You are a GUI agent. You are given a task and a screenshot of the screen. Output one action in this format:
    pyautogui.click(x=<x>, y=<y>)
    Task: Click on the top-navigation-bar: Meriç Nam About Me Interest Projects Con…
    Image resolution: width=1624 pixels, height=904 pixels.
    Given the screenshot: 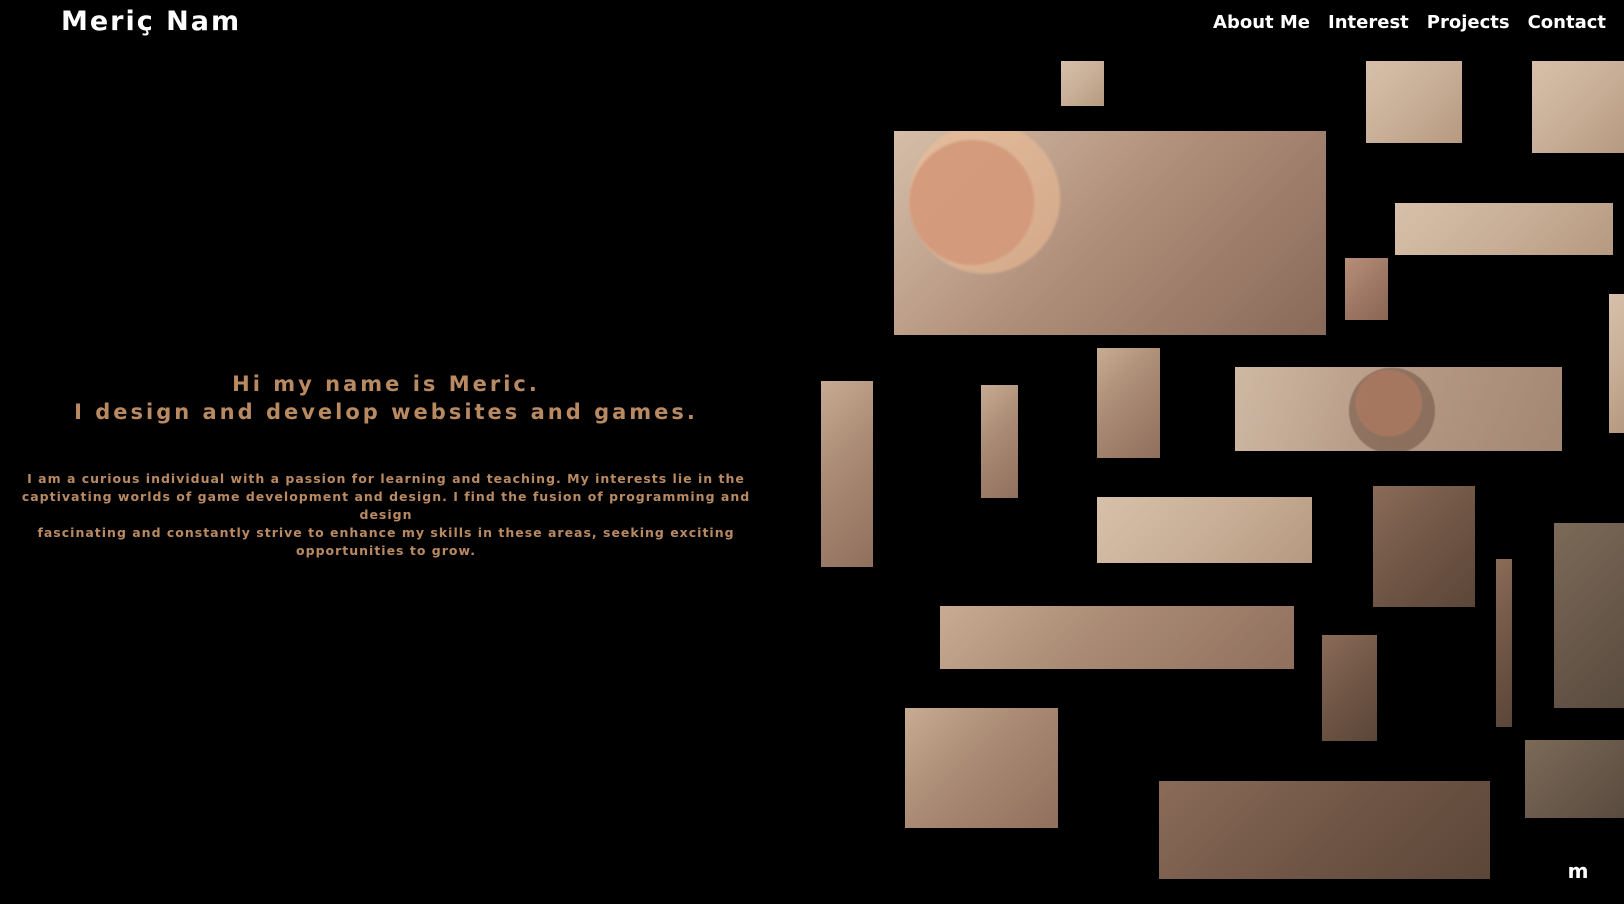 What is the action you would take?
    pyautogui.click(x=812, y=28)
    